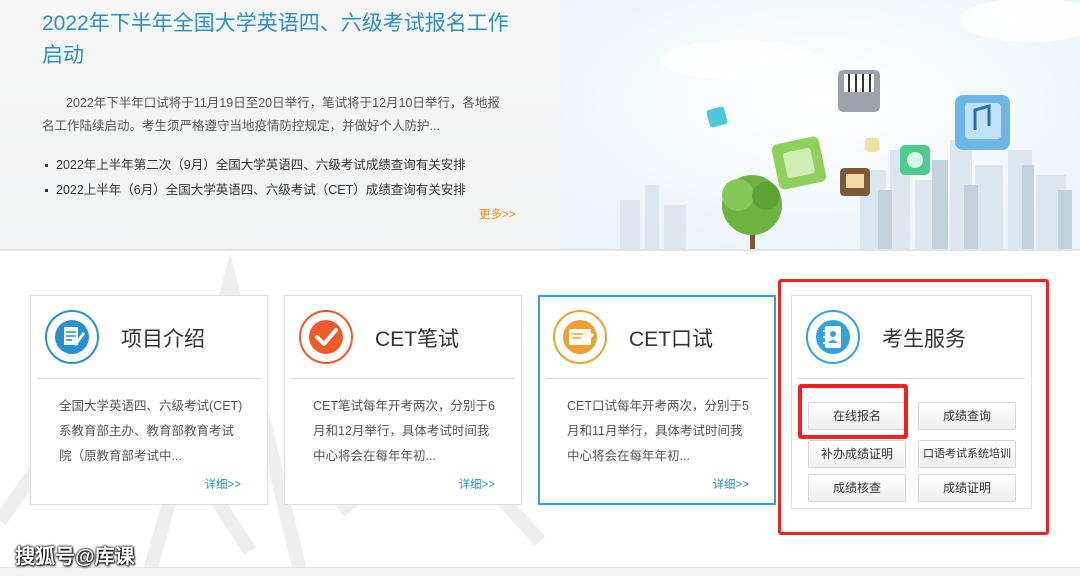  Describe the element at coordinates (671, 339) in the screenshot. I see `card-title: CET口试` at that location.